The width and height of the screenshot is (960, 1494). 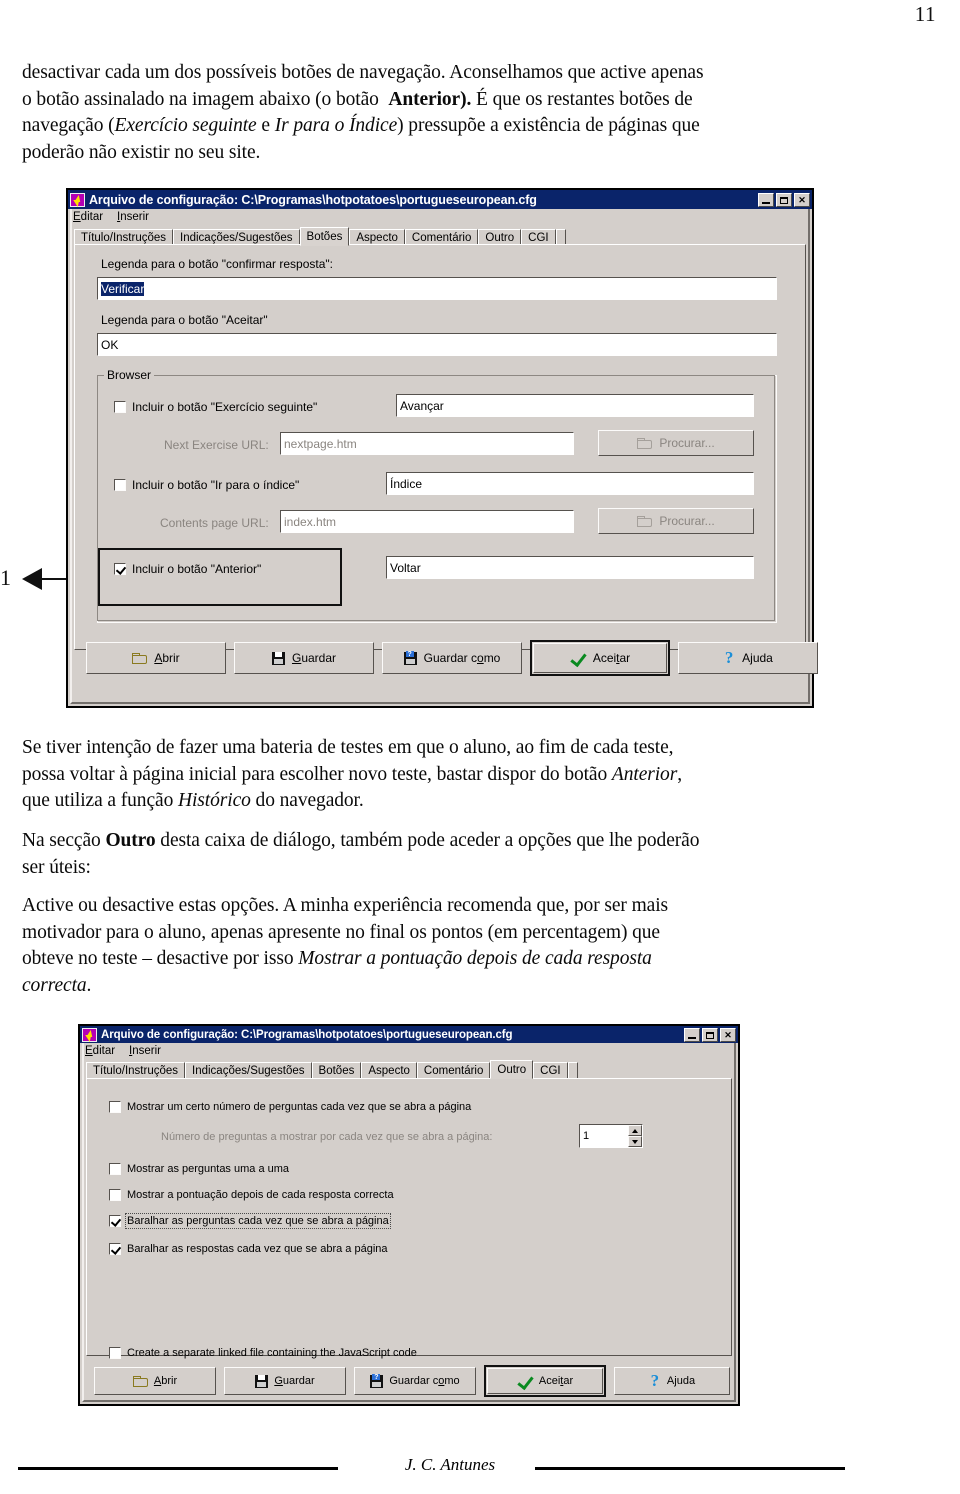 What do you see at coordinates (437, 288) in the screenshot?
I see `check-caption-input: Verificar` at bounding box center [437, 288].